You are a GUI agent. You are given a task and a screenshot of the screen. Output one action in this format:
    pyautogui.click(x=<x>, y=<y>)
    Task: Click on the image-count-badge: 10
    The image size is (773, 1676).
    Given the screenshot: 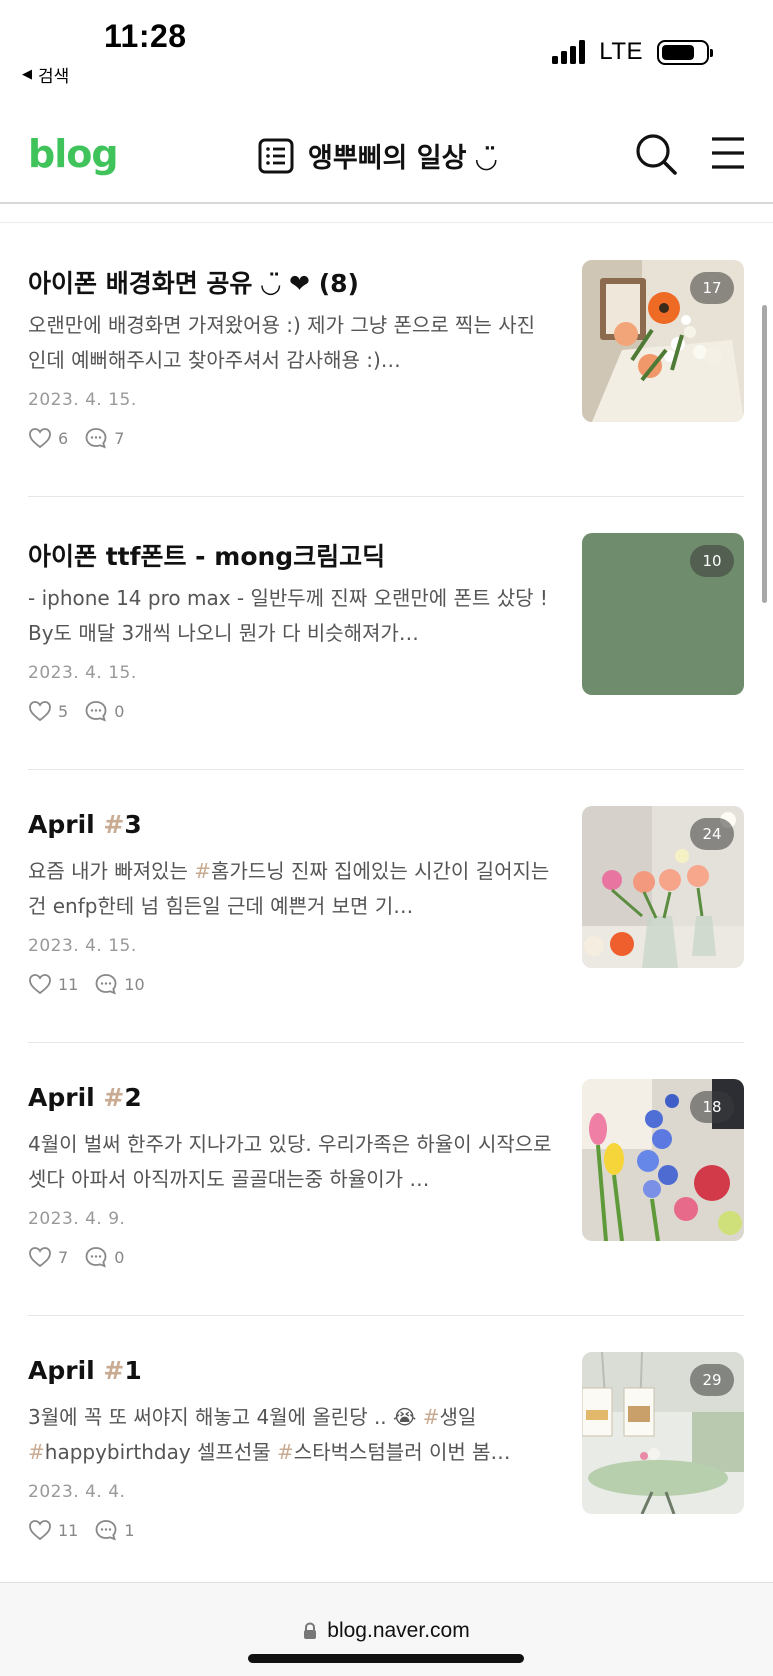 What is the action you would take?
    pyautogui.click(x=712, y=561)
    